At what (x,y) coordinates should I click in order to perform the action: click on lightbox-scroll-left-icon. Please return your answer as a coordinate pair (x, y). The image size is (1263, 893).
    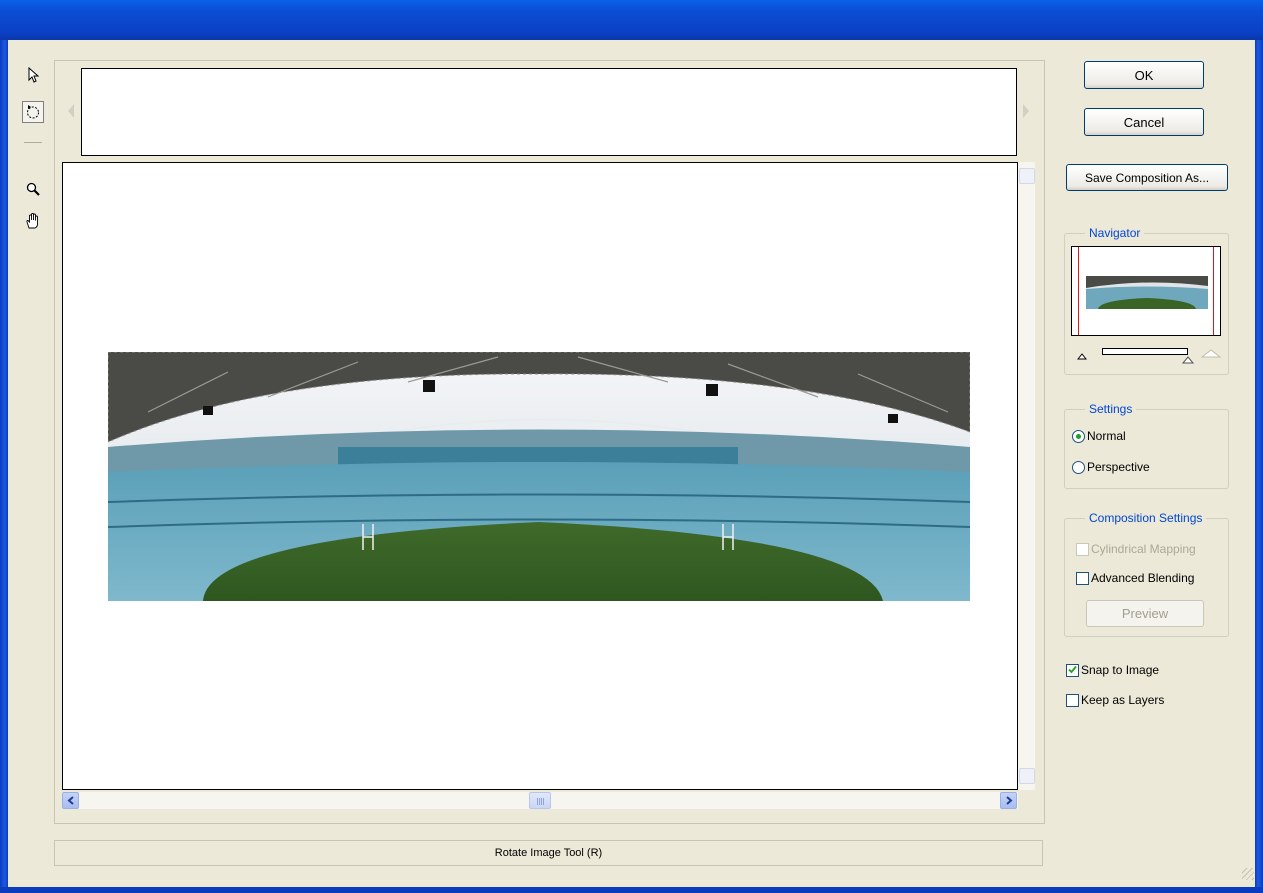
    Looking at the image, I should click on (71, 111).